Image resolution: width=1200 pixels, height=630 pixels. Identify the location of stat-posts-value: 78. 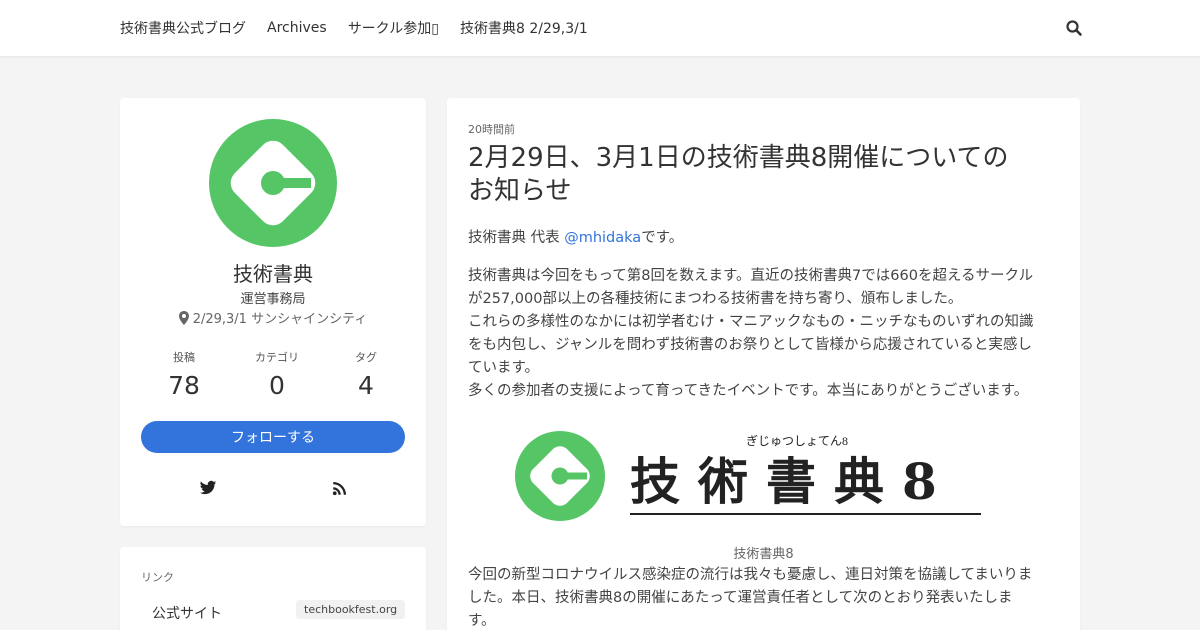
(184, 385).